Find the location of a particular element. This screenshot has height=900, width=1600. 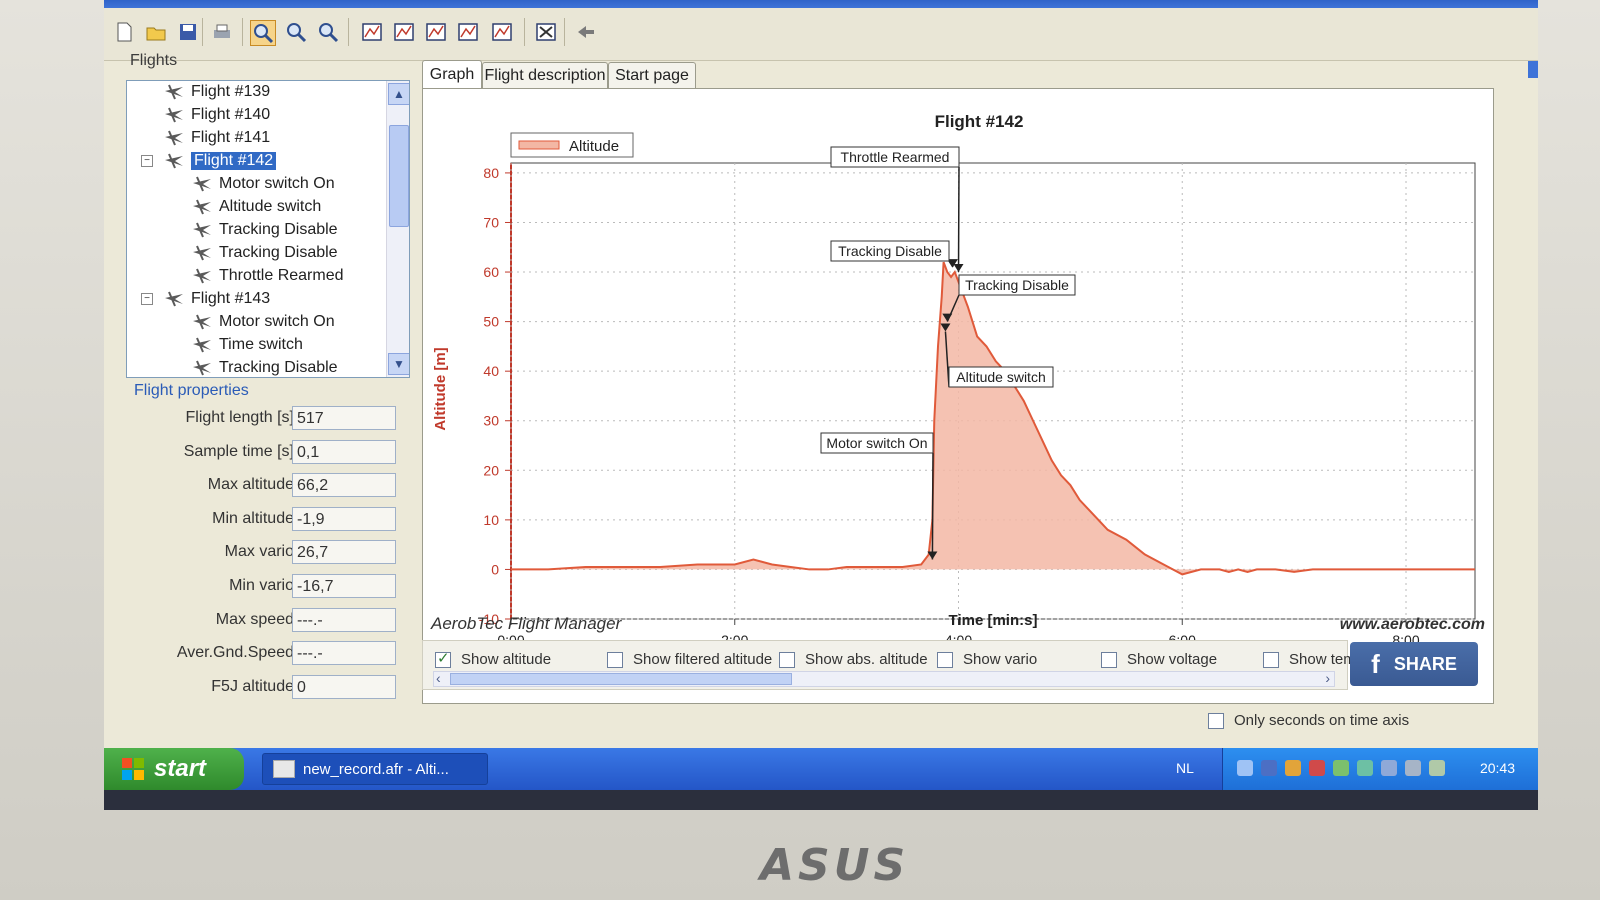

print-icon is located at coordinates (222, 32).